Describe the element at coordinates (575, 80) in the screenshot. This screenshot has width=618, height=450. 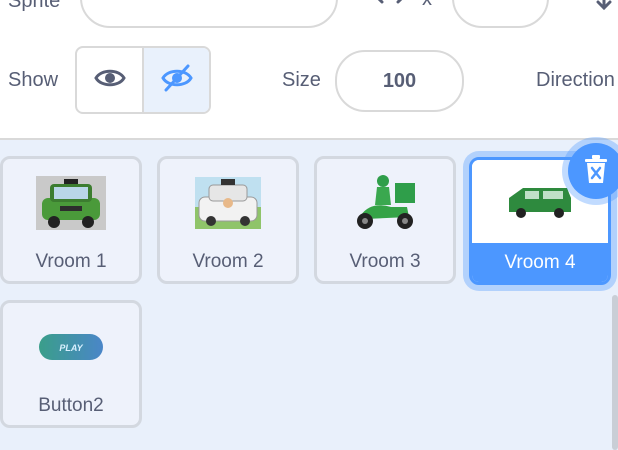
I see `direction-label: Direction` at that location.